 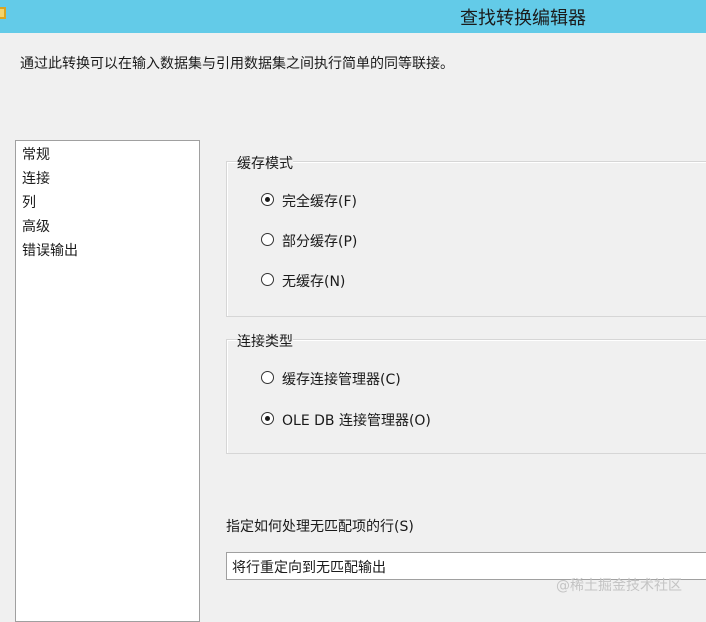 I want to click on nav-item-columns: 列, so click(x=29, y=202).